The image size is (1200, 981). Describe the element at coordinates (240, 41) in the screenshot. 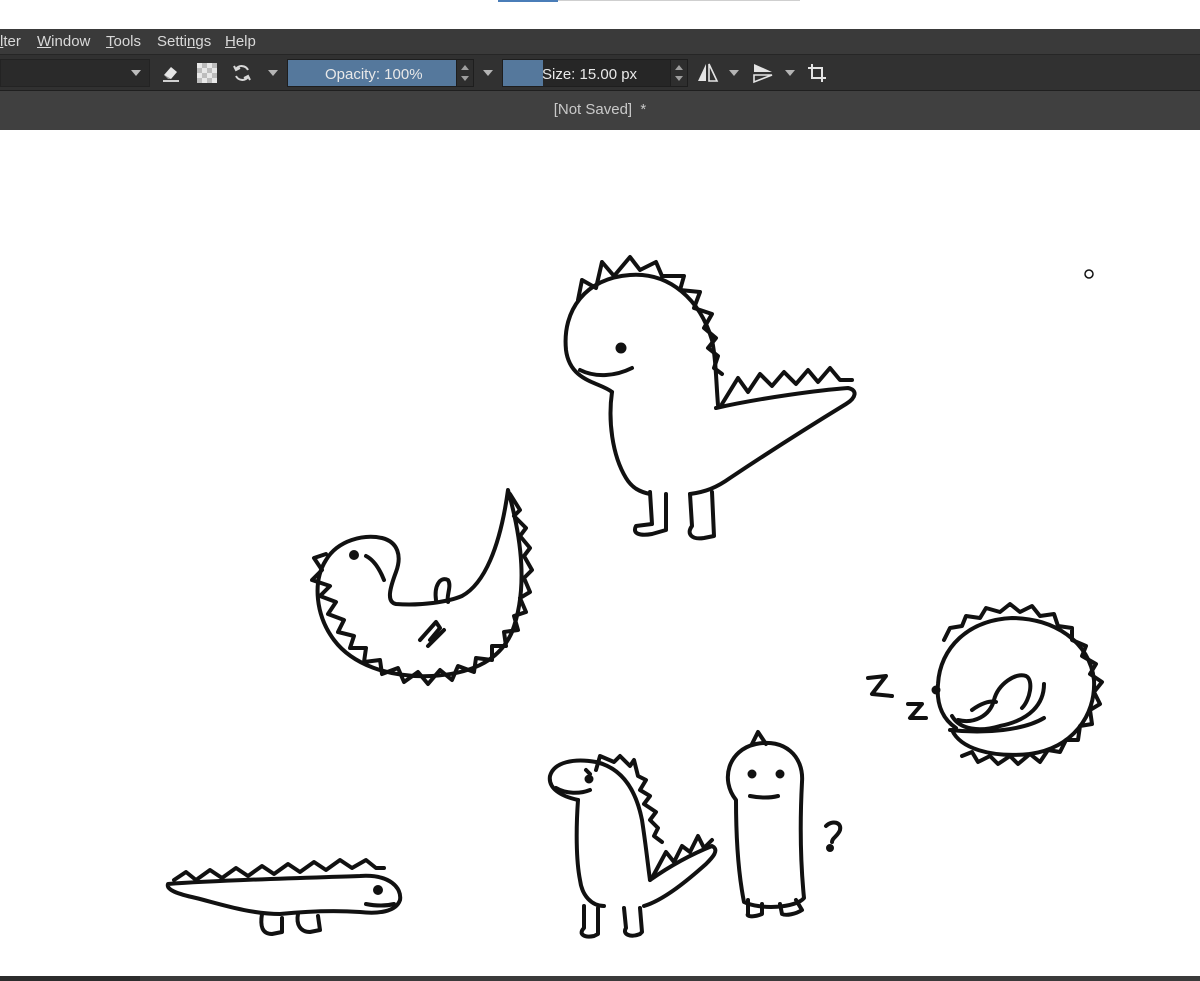

I see `menu-help: Help` at that location.